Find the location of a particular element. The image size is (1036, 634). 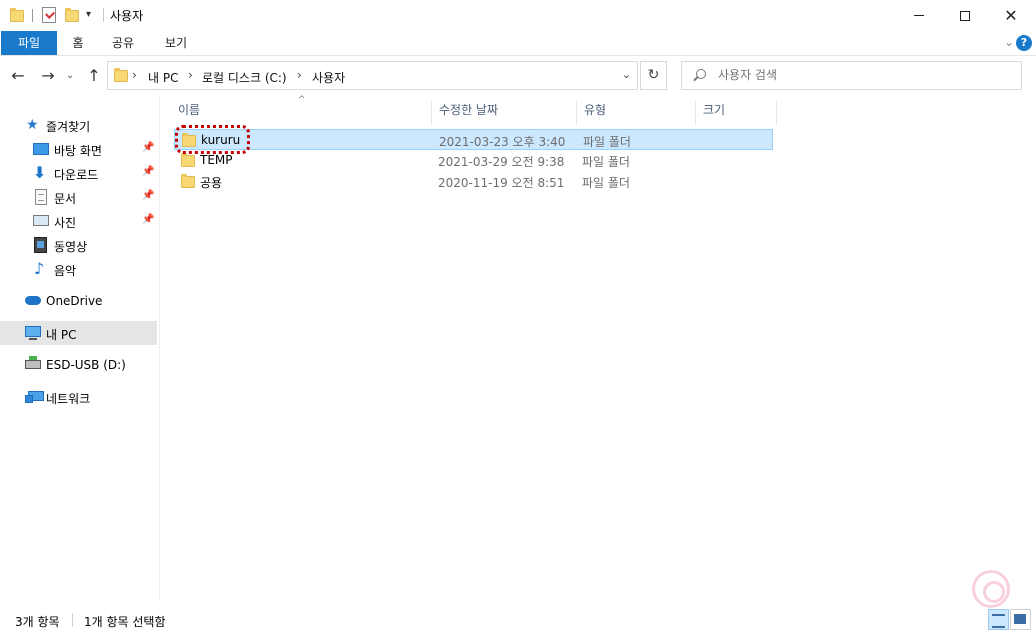

usb-drive-icon is located at coordinates (33, 362).